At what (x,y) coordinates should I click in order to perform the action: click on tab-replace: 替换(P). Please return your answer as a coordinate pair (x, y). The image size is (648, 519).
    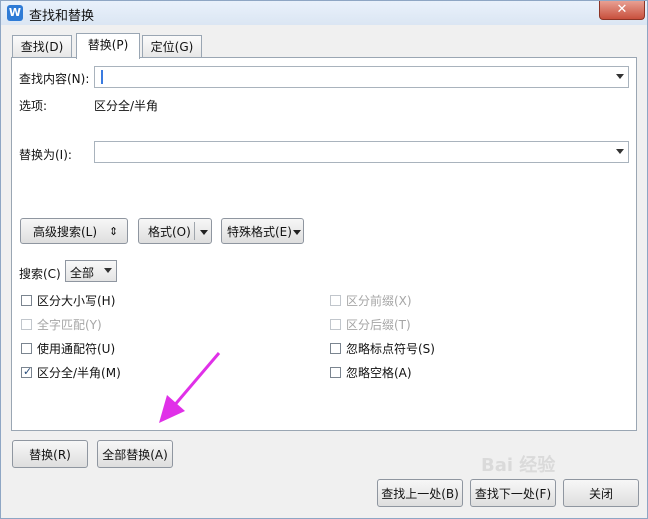
    Looking at the image, I should click on (108, 46).